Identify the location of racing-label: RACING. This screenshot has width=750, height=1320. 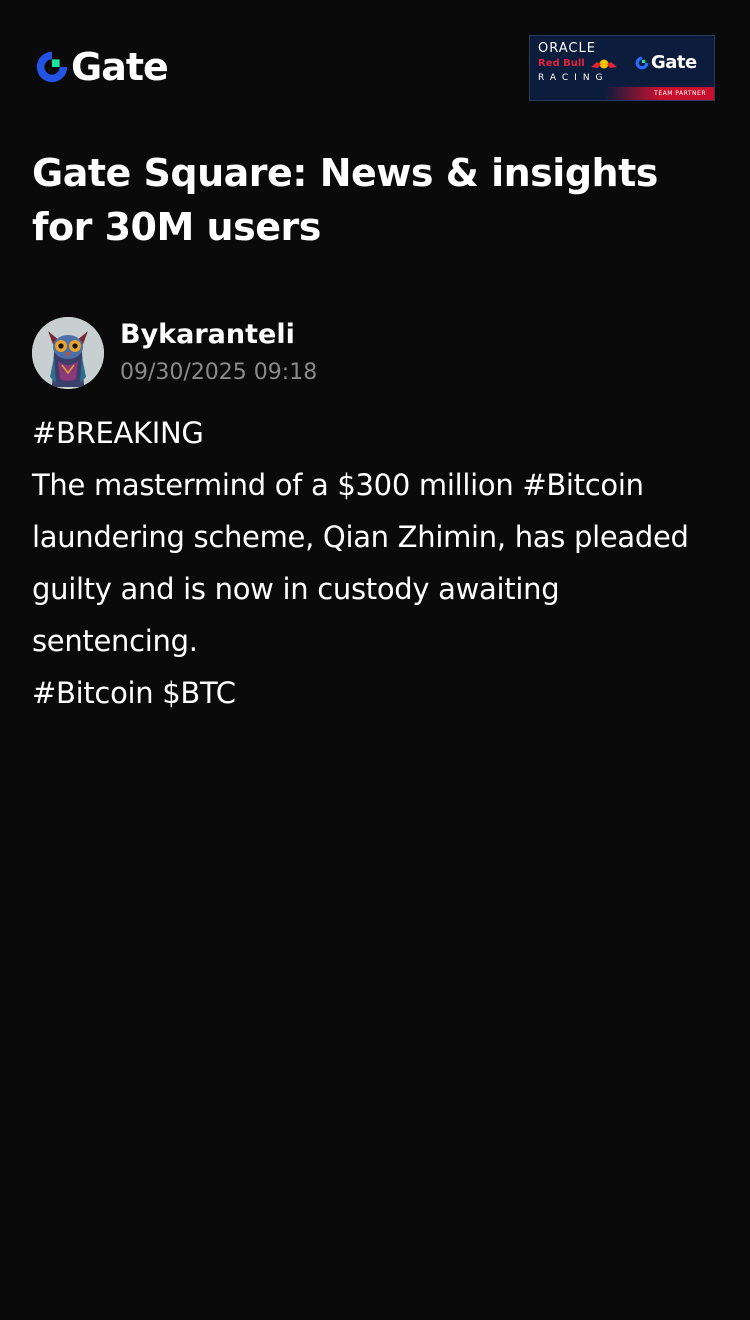
(573, 78).